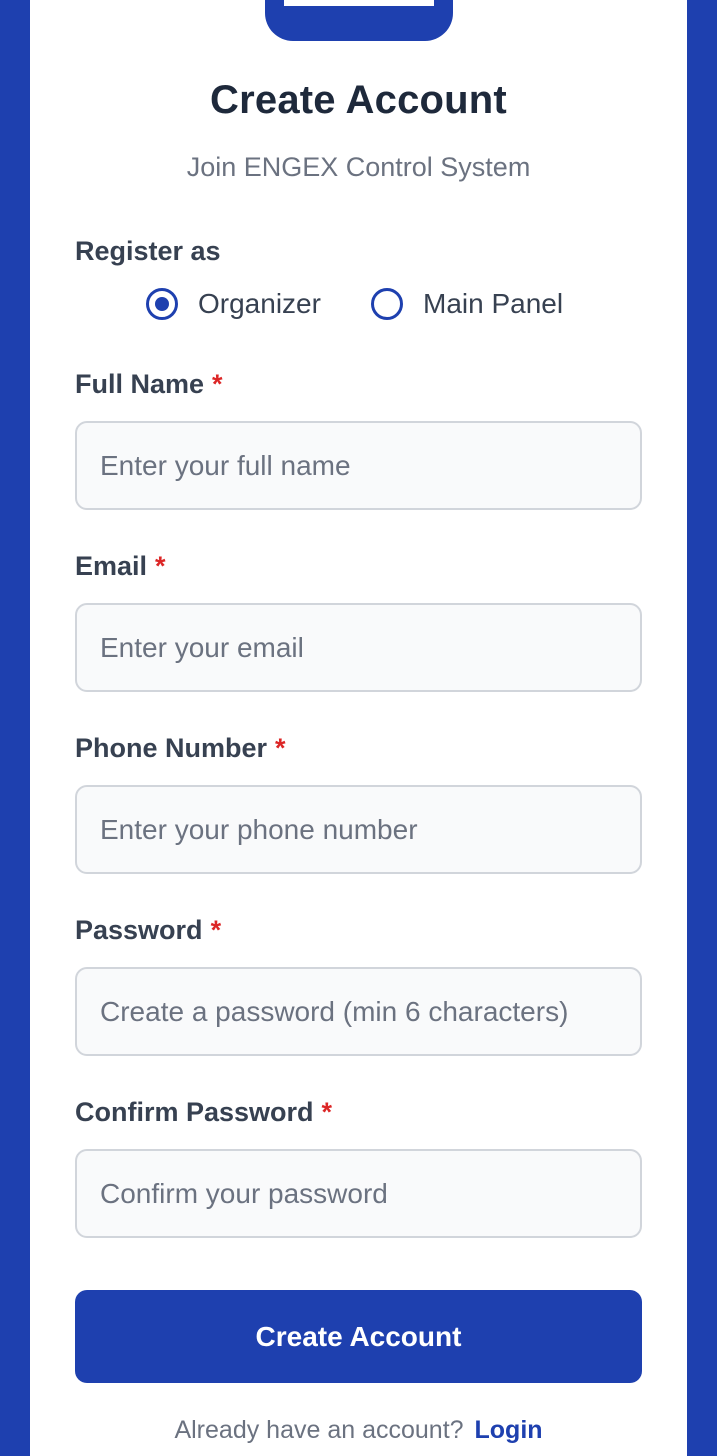 This screenshot has width=717, height=1456. I want to click on phone-label: Phone Number *, so click(180, 748).